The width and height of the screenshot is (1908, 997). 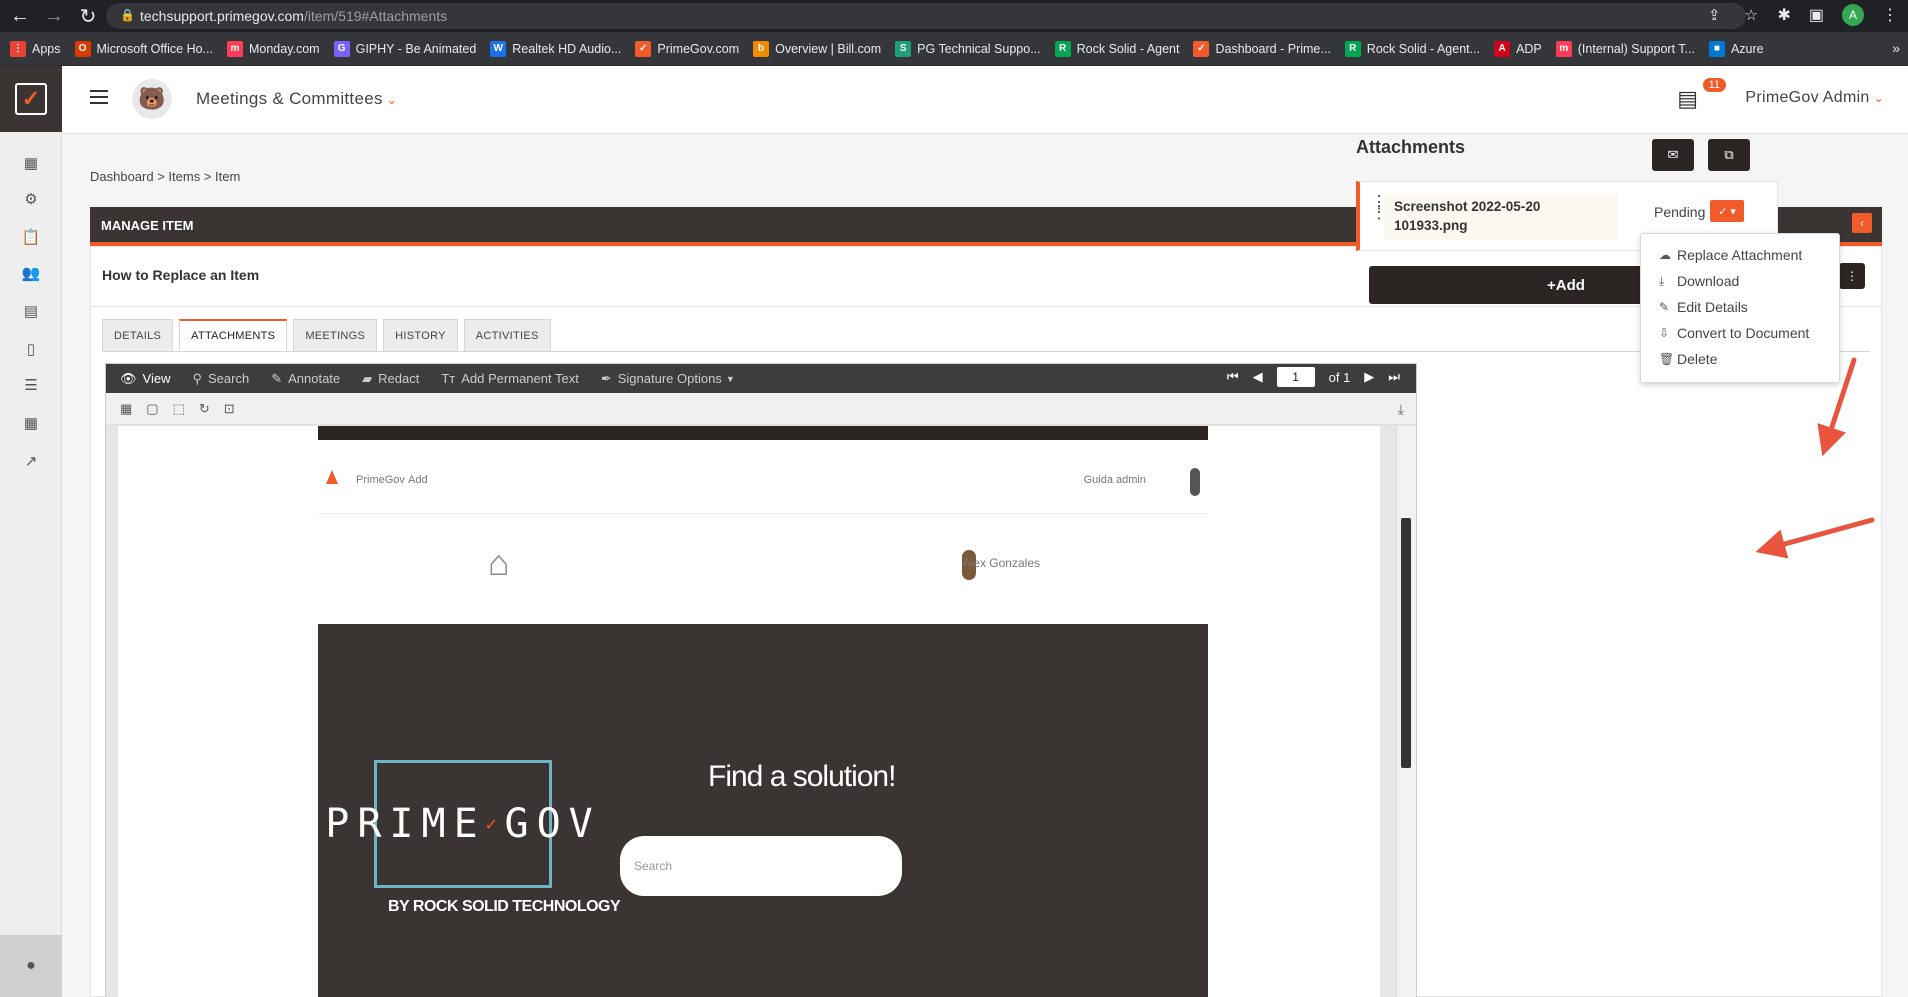 I want to click on text-icon: Tт, so click(x=448, y=378).